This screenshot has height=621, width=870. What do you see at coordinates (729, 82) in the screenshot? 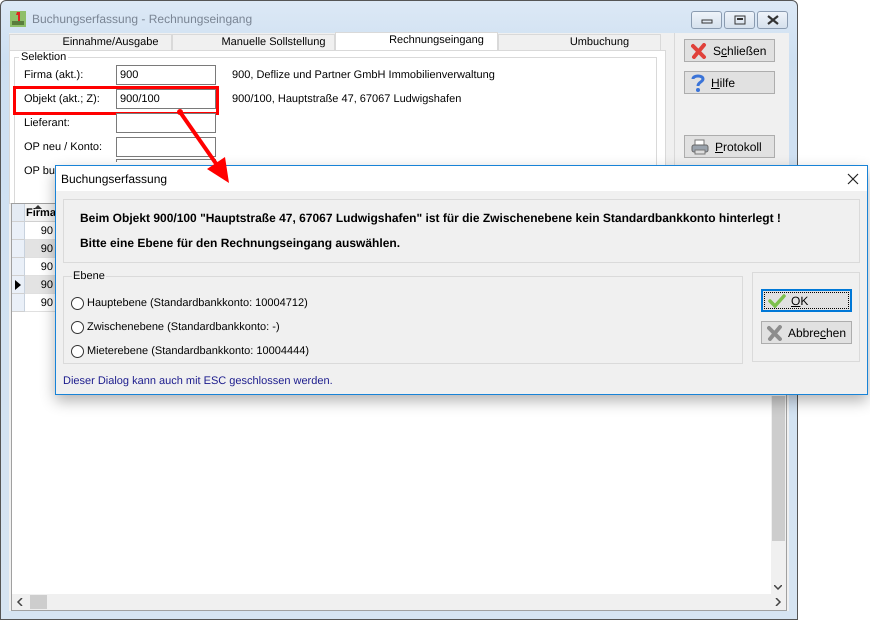
I see `side-button: Hilfe` at bounding box center [729, 82].